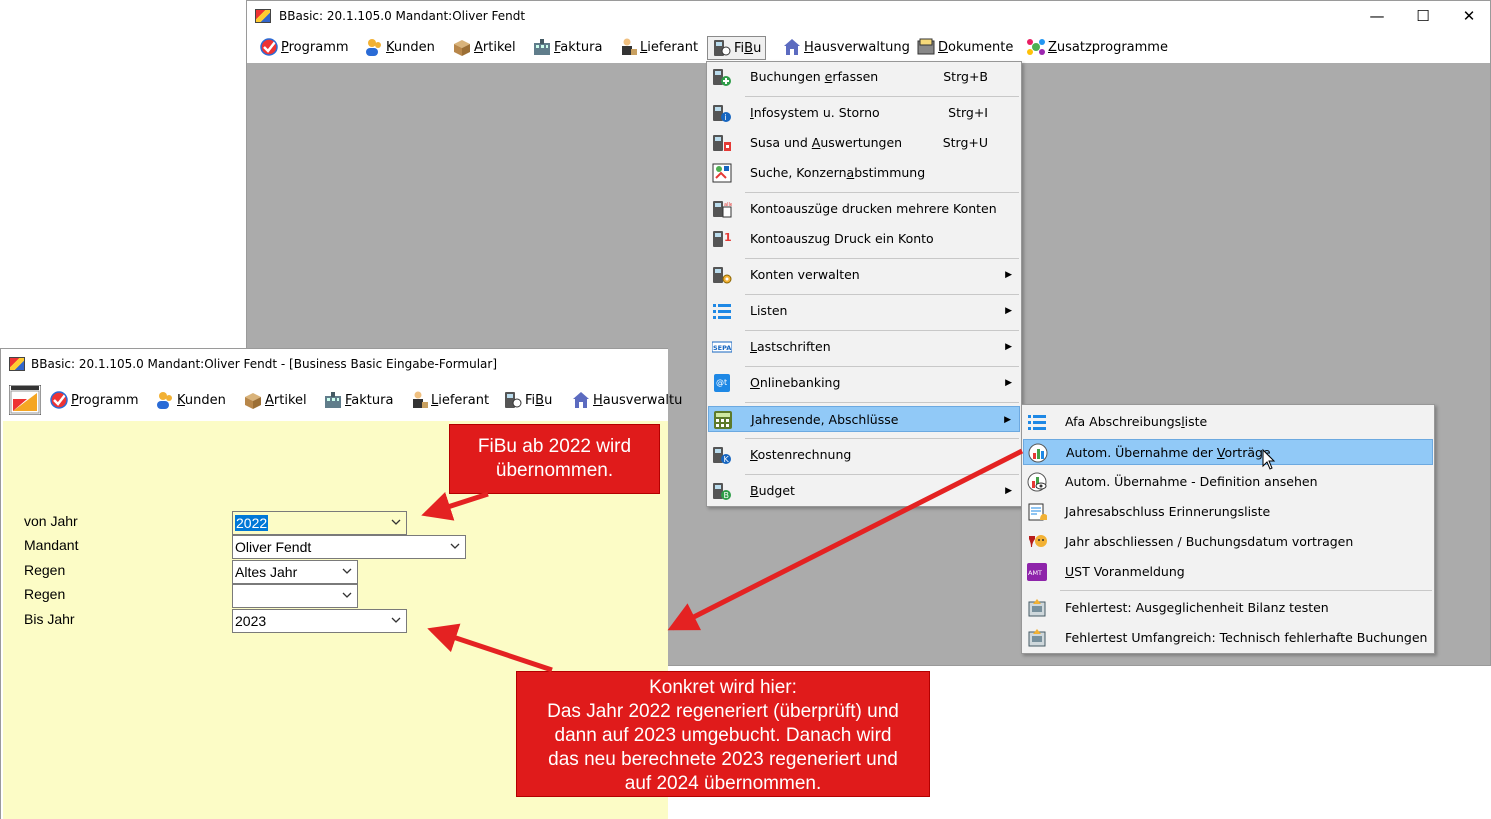  Describe the element at coordinates (723, 687) in the screenshot. I see `callout-bottom-line: Konkret wird hier:` at that location.